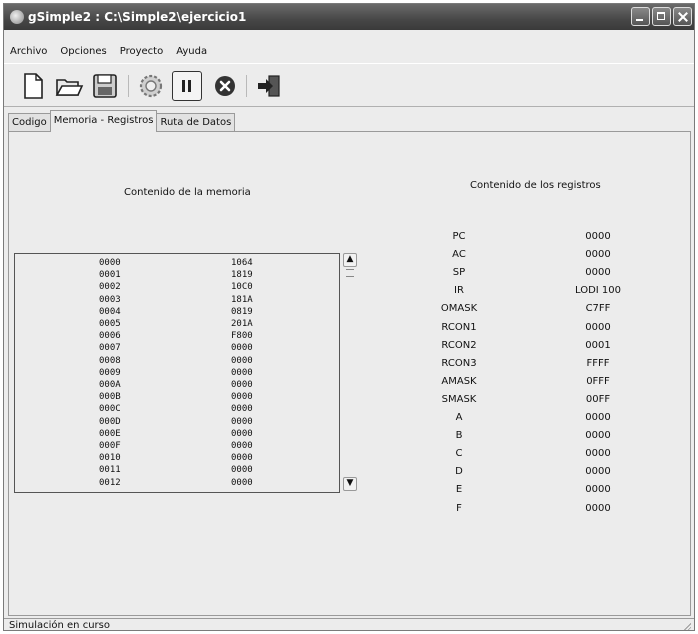 Image resolution: width=698 pixels, height=634 pixels. Describe the element at coordinates (110, 263) in the screenshot. I see `memory-address: 0000` at that location.